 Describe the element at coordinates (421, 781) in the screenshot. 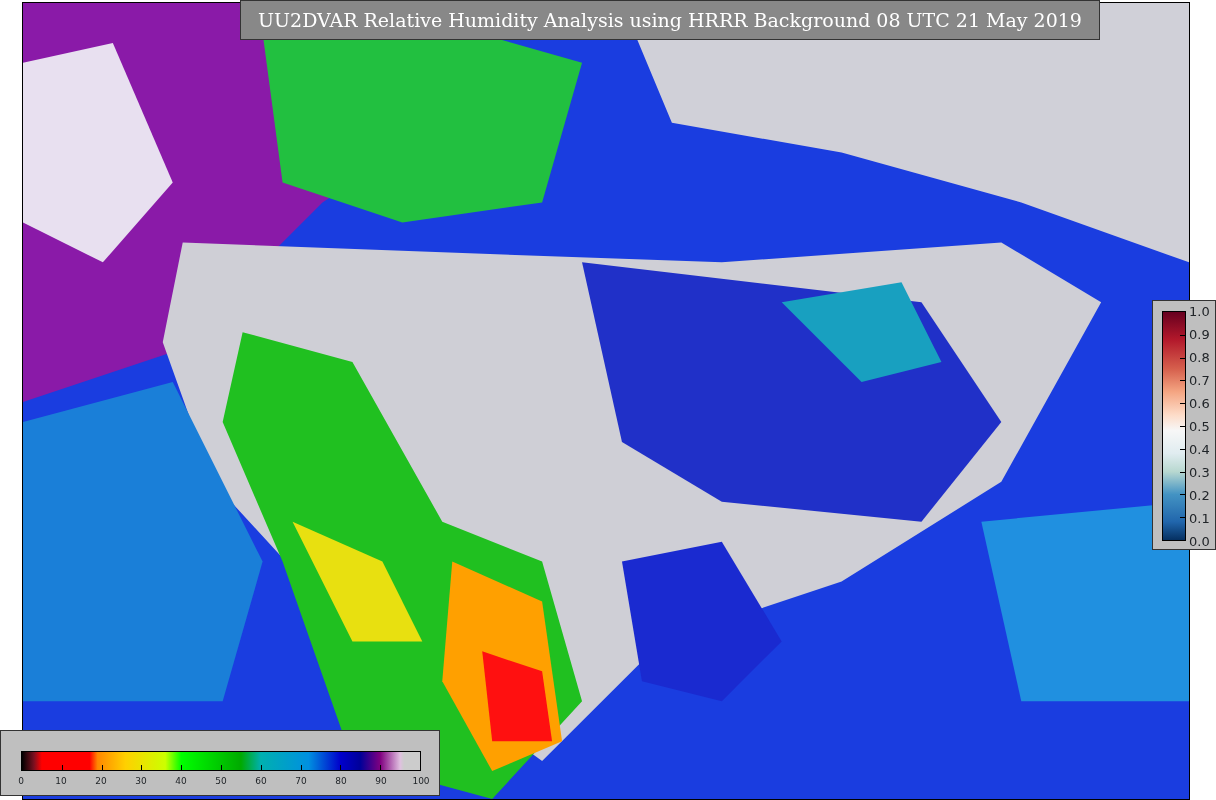

I see `tick-label: 100` at that location.